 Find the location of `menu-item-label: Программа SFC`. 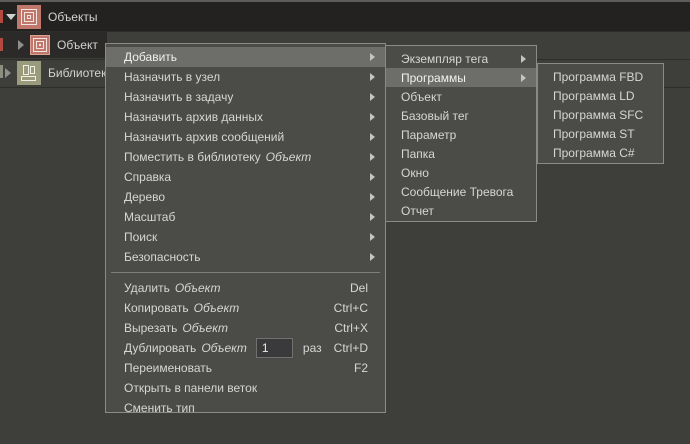

menu-item-label: Программа SFC is located at coordinates (598, 114).